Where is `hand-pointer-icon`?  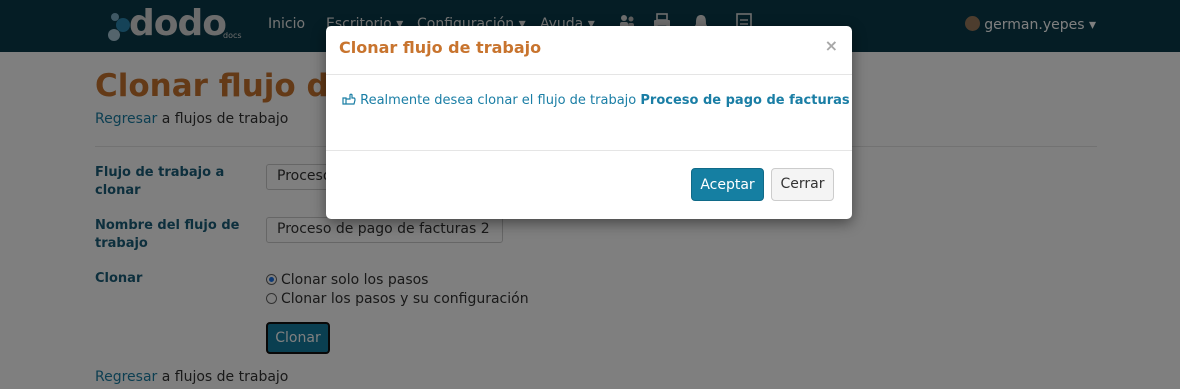
hand-pointer-icon is located at coordinates (349, 99).